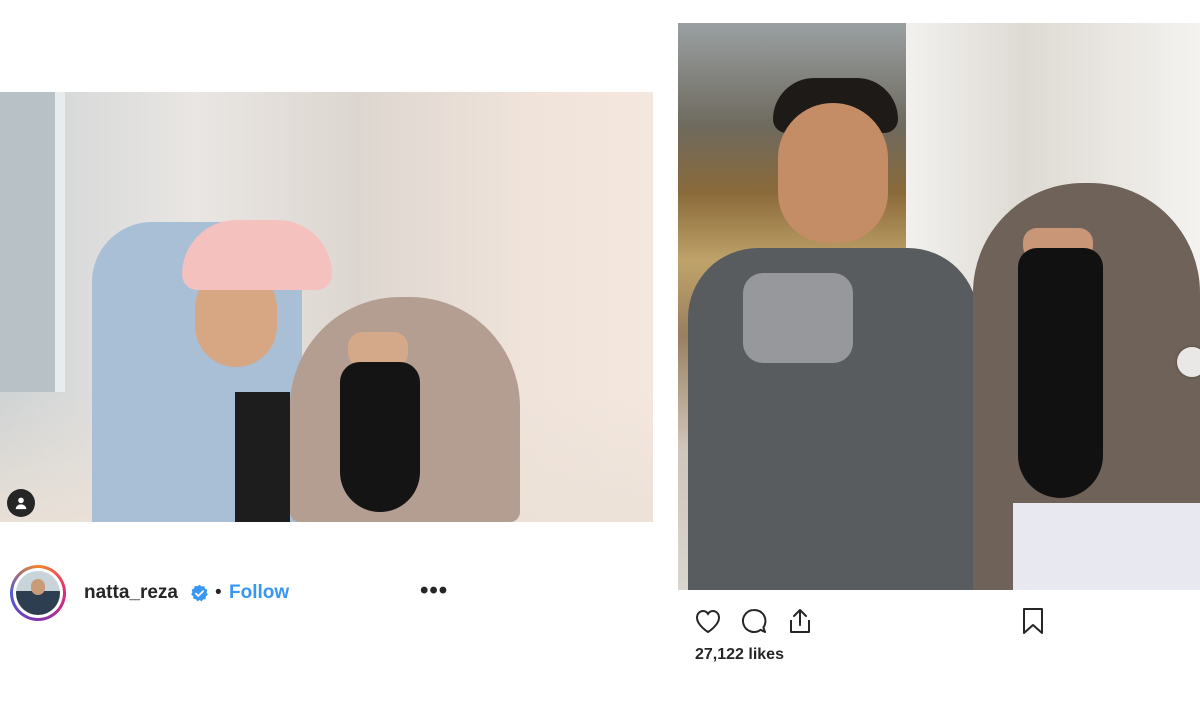 The width and height of the screenshot is (1200, 707). I want to click on share-icon, so click(800, 621).